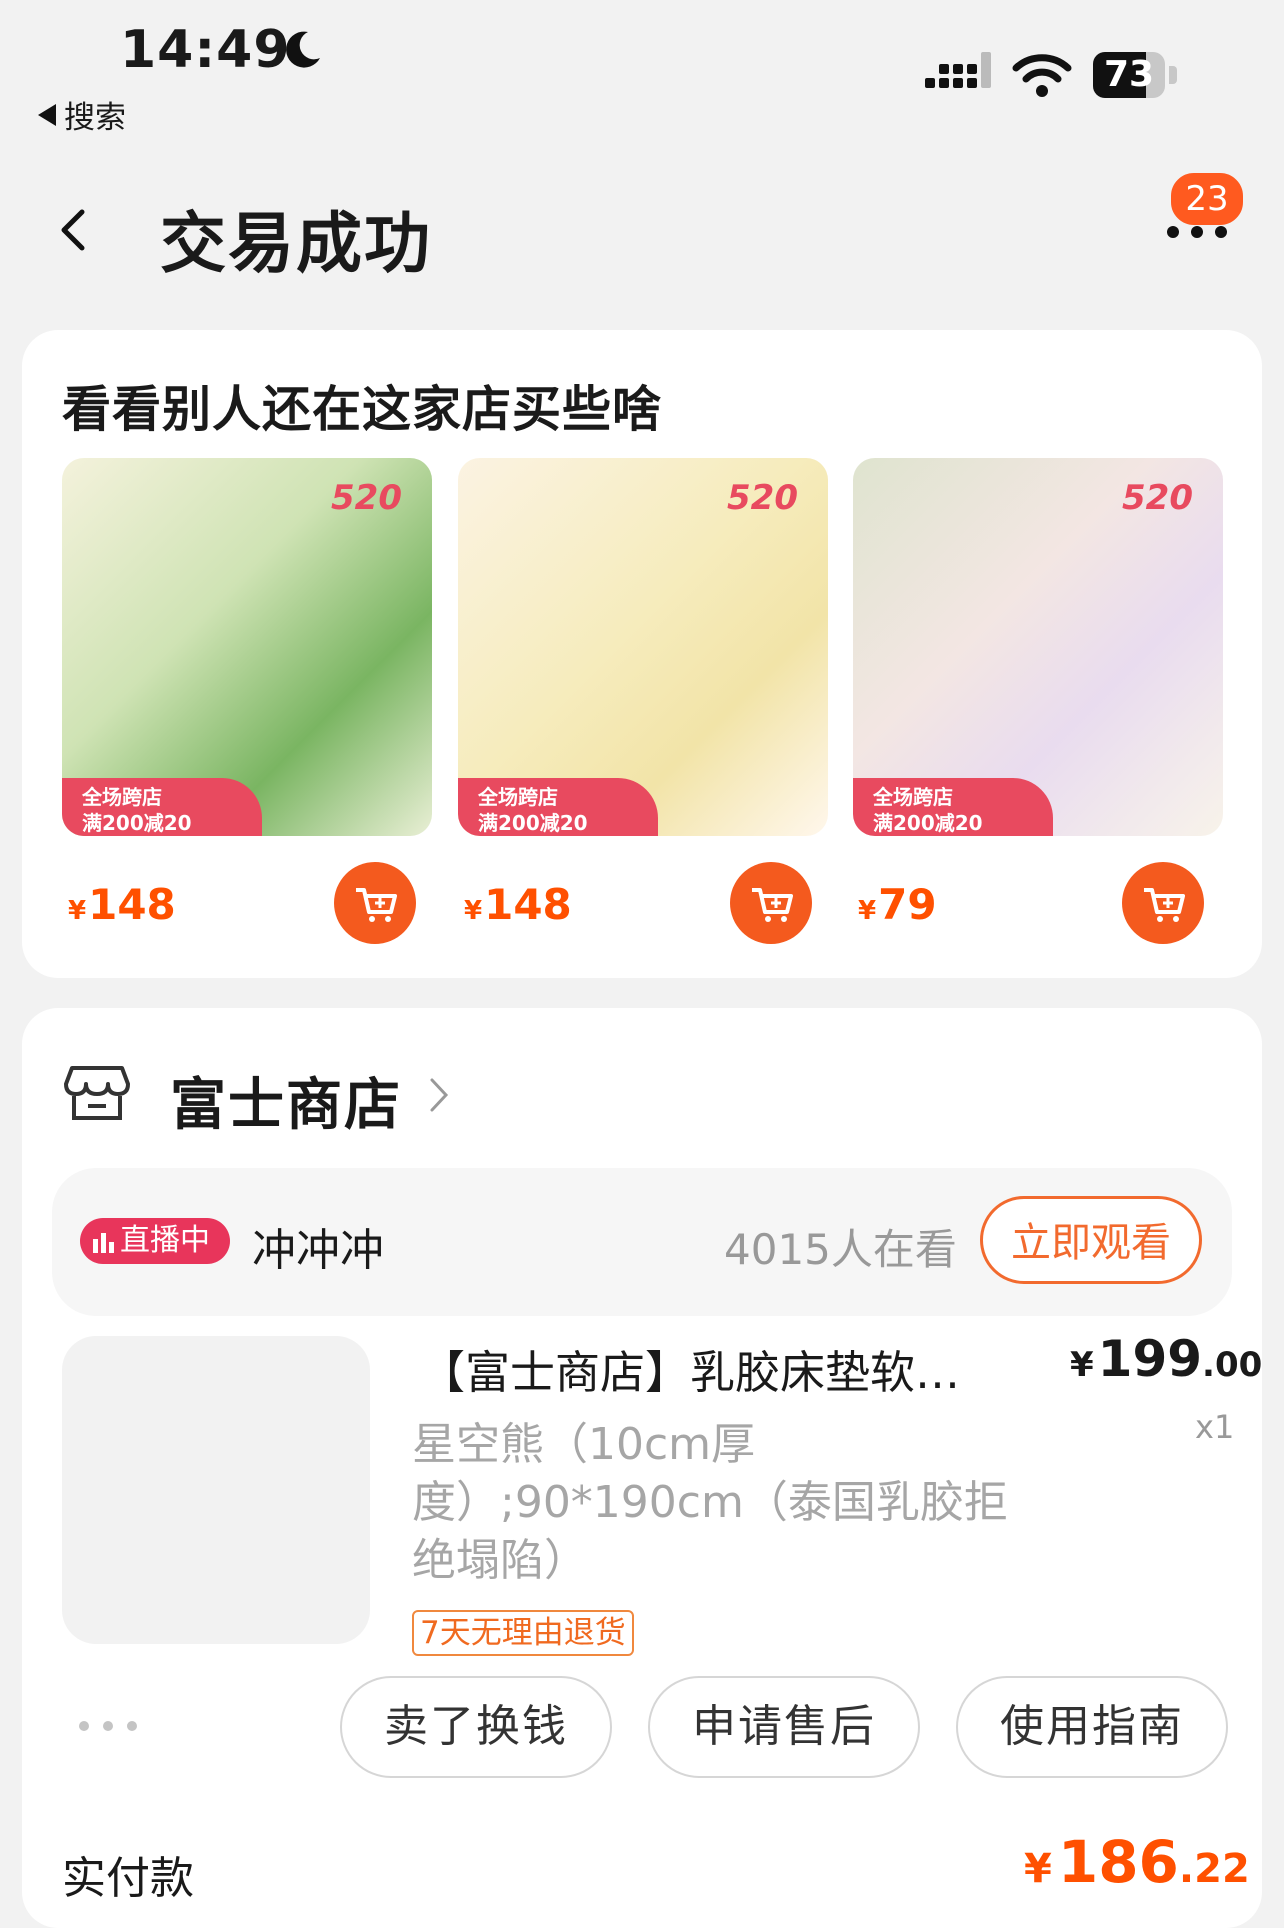  I want to click on back-triangle-icon, so click(47, 114).